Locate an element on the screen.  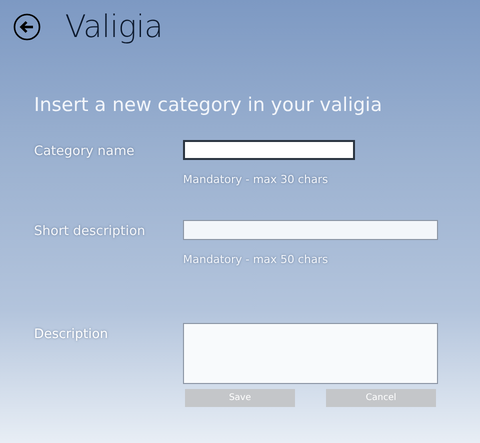
hint-text: Mandatory - max 50 chars is located at coordinates (256, 259).